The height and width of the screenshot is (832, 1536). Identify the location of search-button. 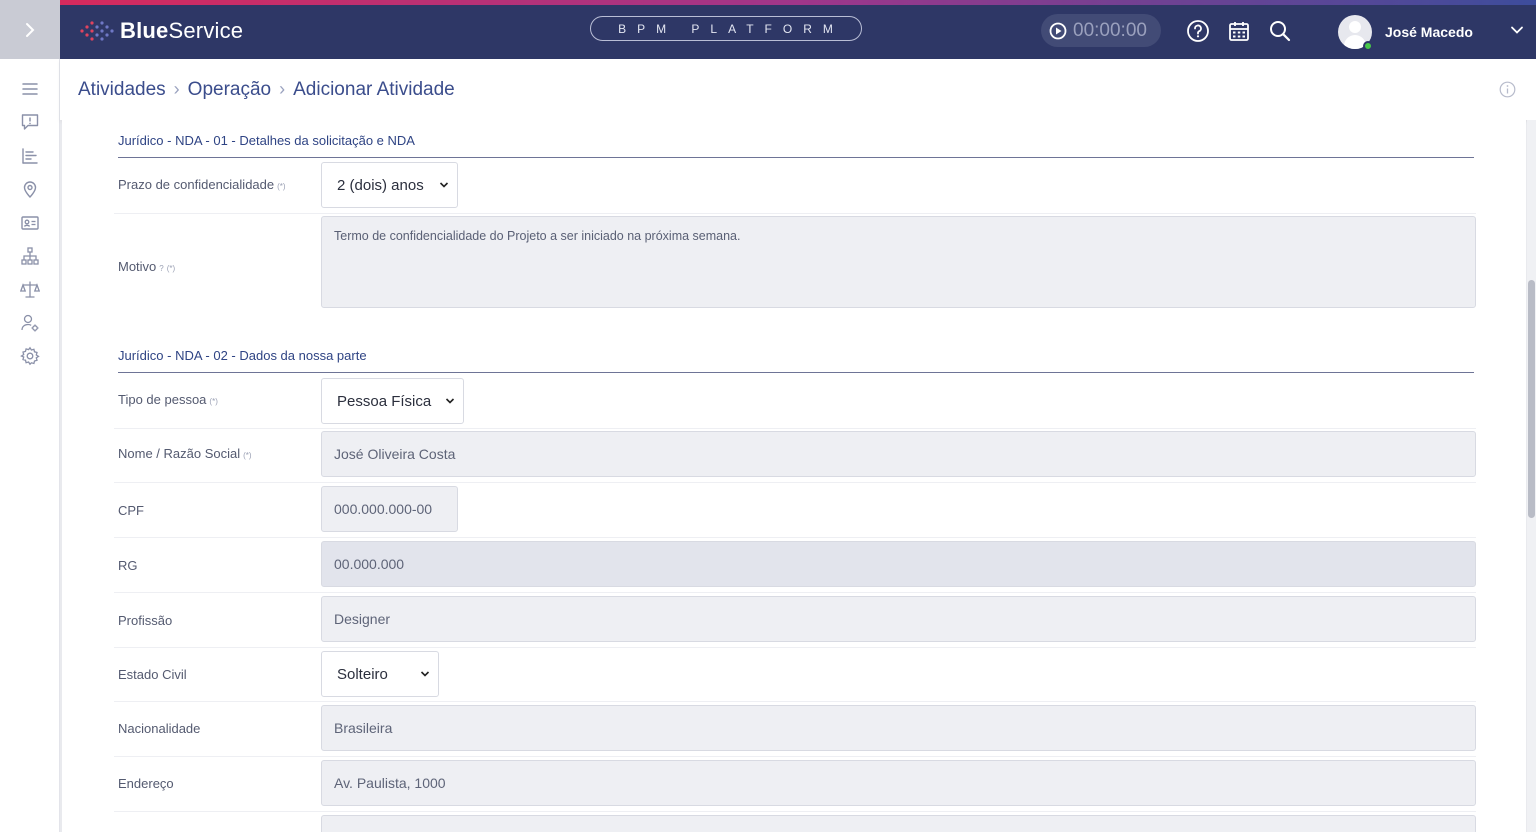
(1280, 31).